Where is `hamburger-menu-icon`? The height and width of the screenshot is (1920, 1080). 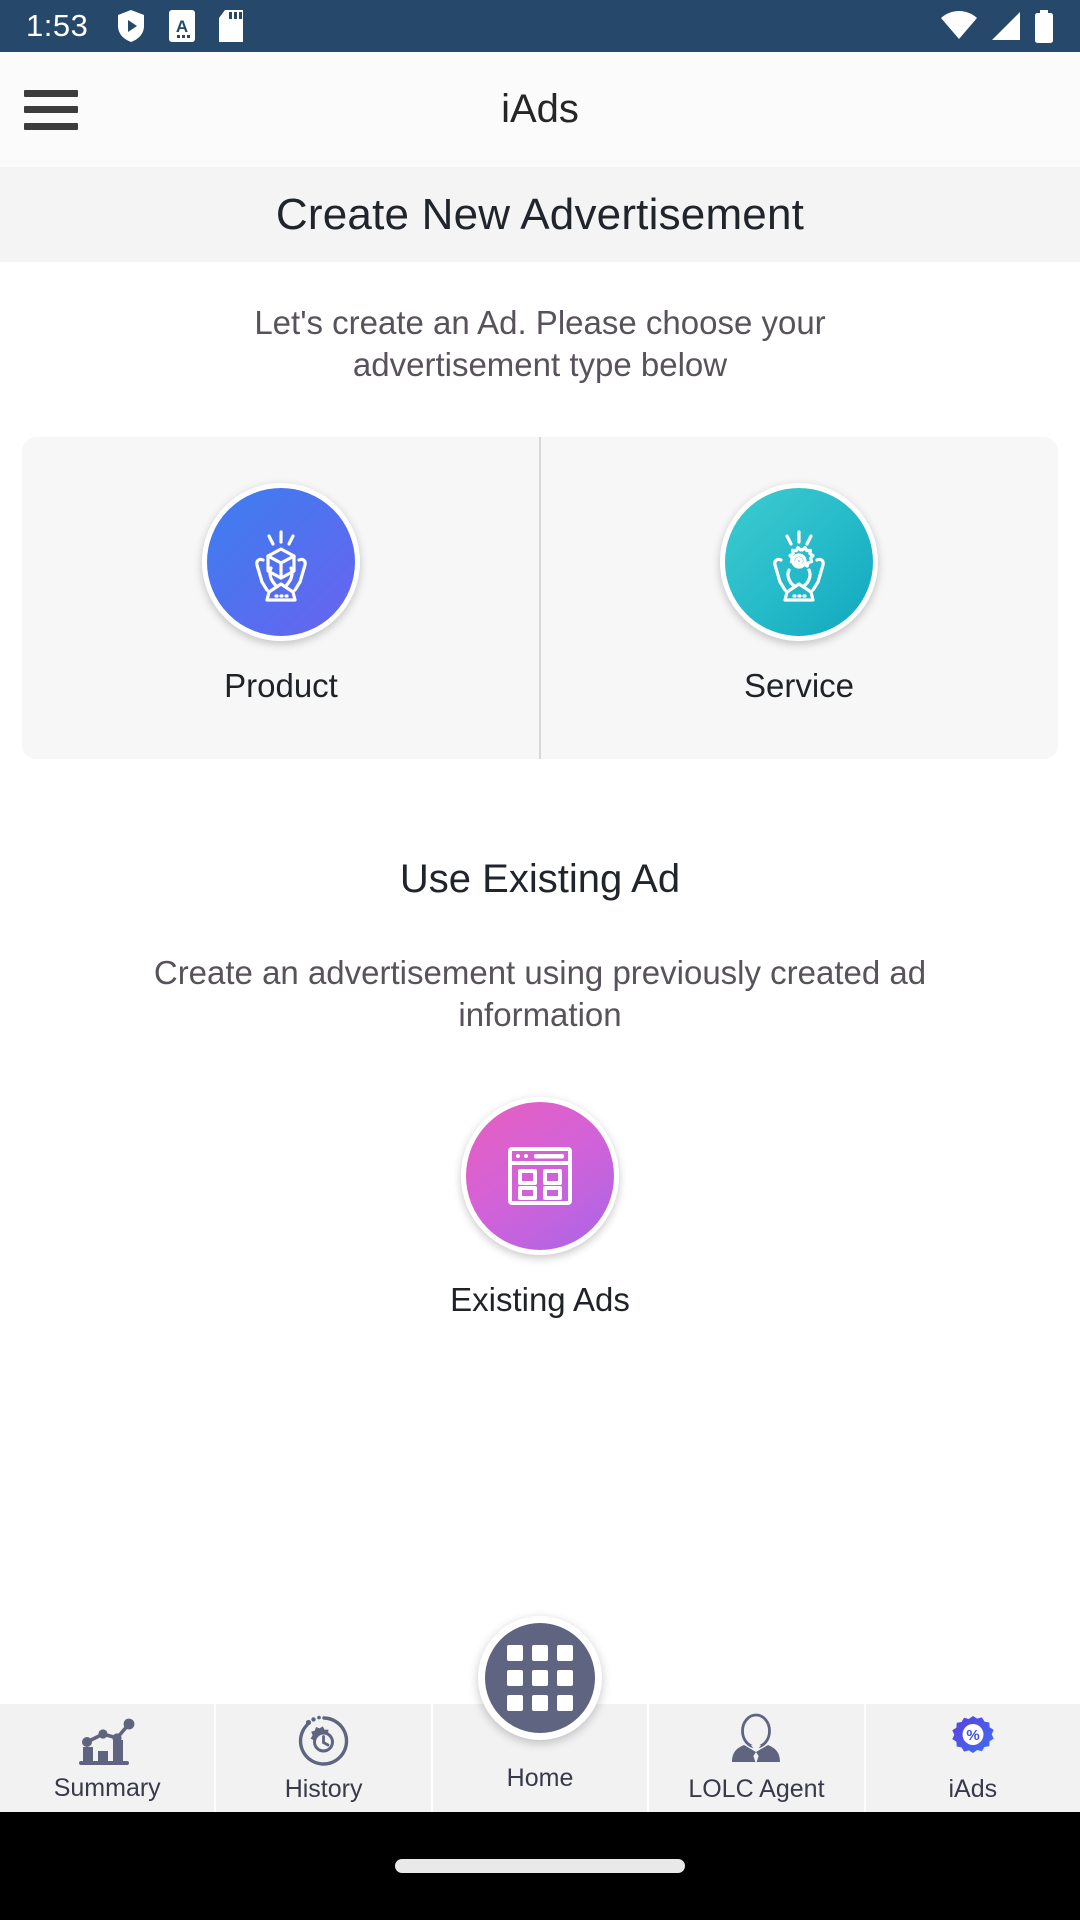
hamburger-menu-icon is located at coordinates (51, 109).